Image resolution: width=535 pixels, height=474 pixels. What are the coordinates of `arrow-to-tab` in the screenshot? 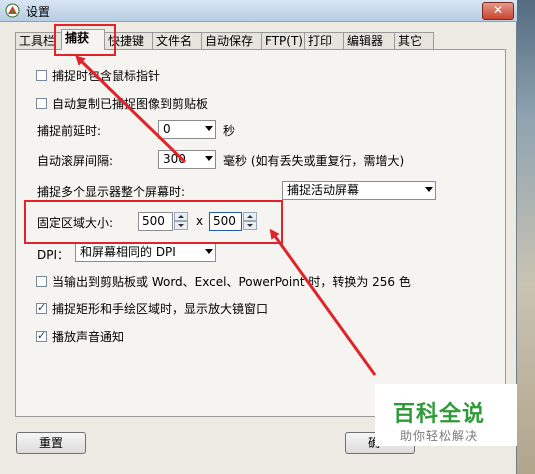 It's located at (131, 109).